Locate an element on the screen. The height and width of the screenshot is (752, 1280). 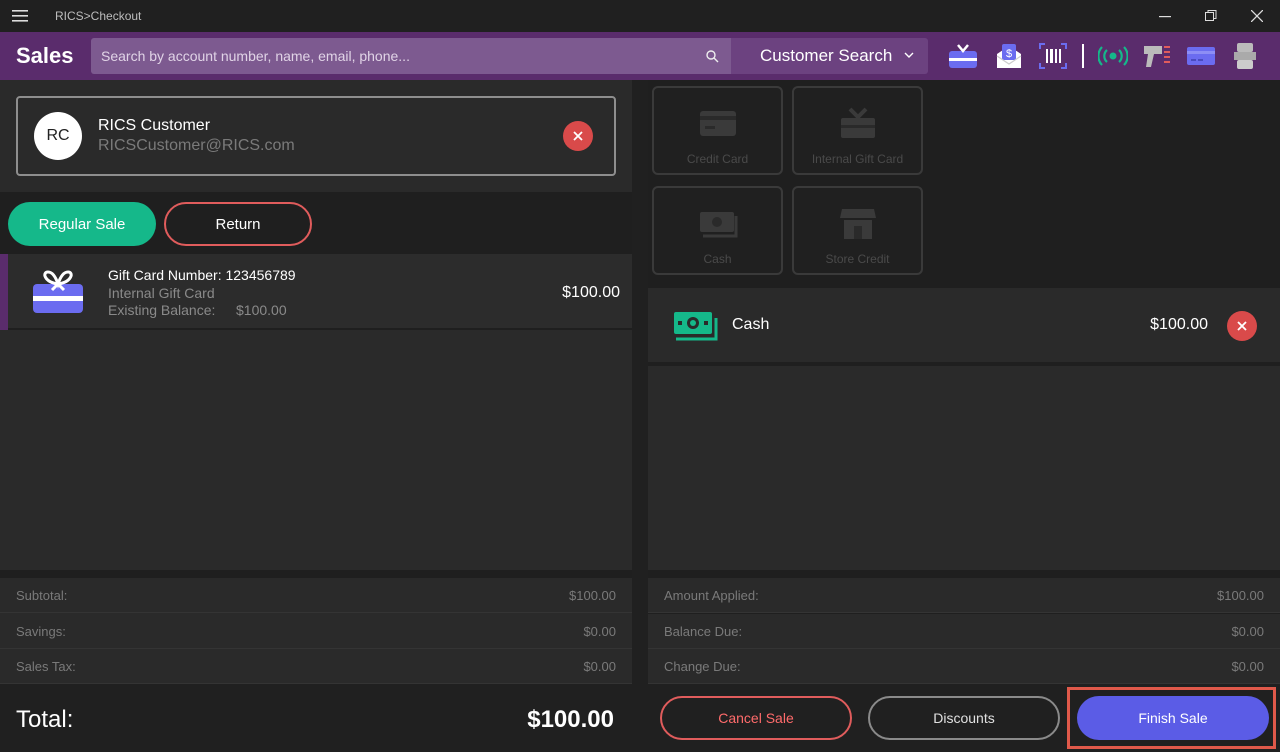
panel-divider is located at coordinates (640, 416).